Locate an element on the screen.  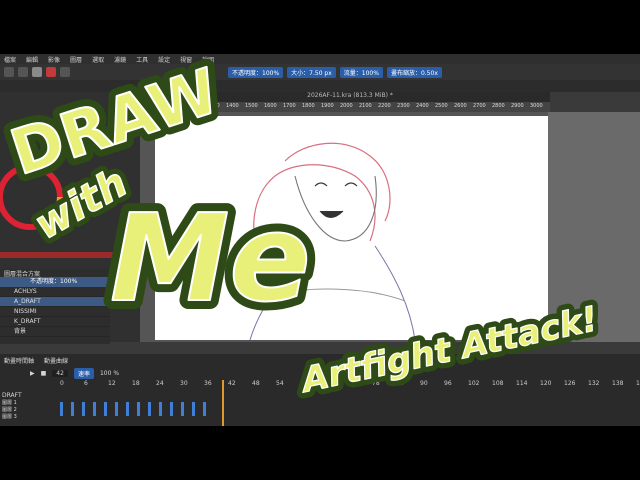
foreground-color-swatch is located at coordinates (37, 72).